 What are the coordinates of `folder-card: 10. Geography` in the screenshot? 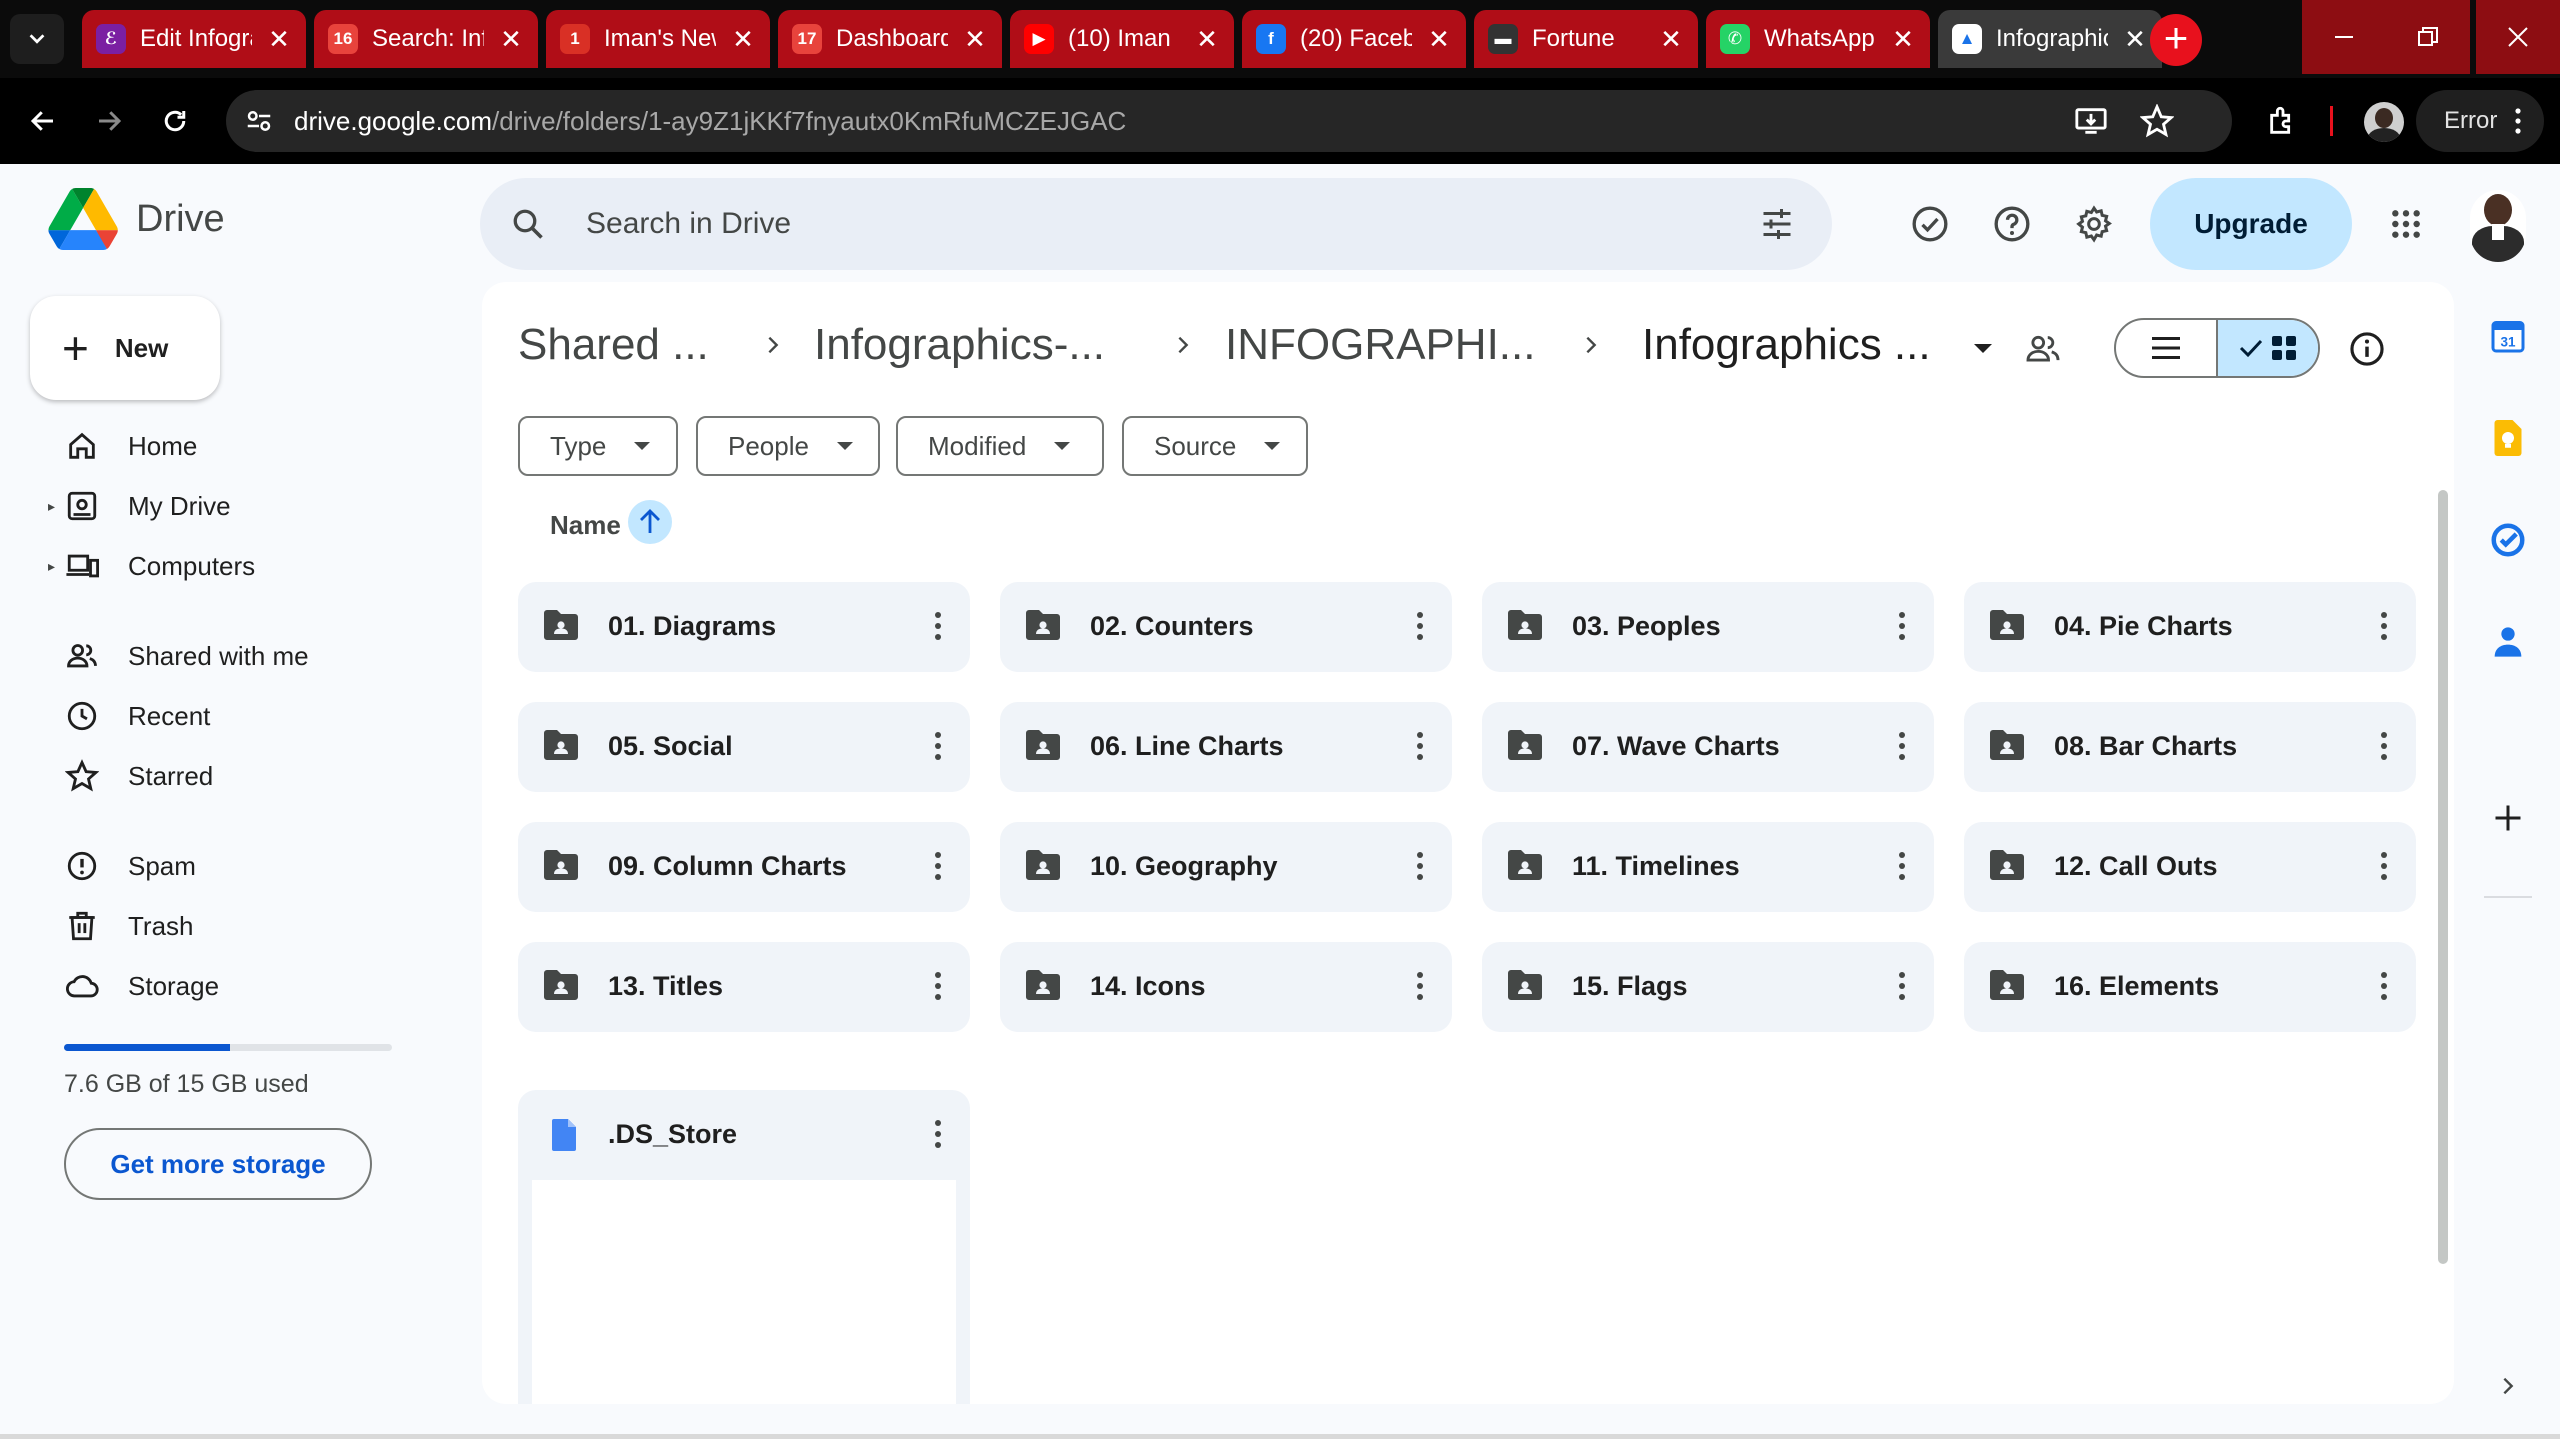 It's located at (1226, 867).